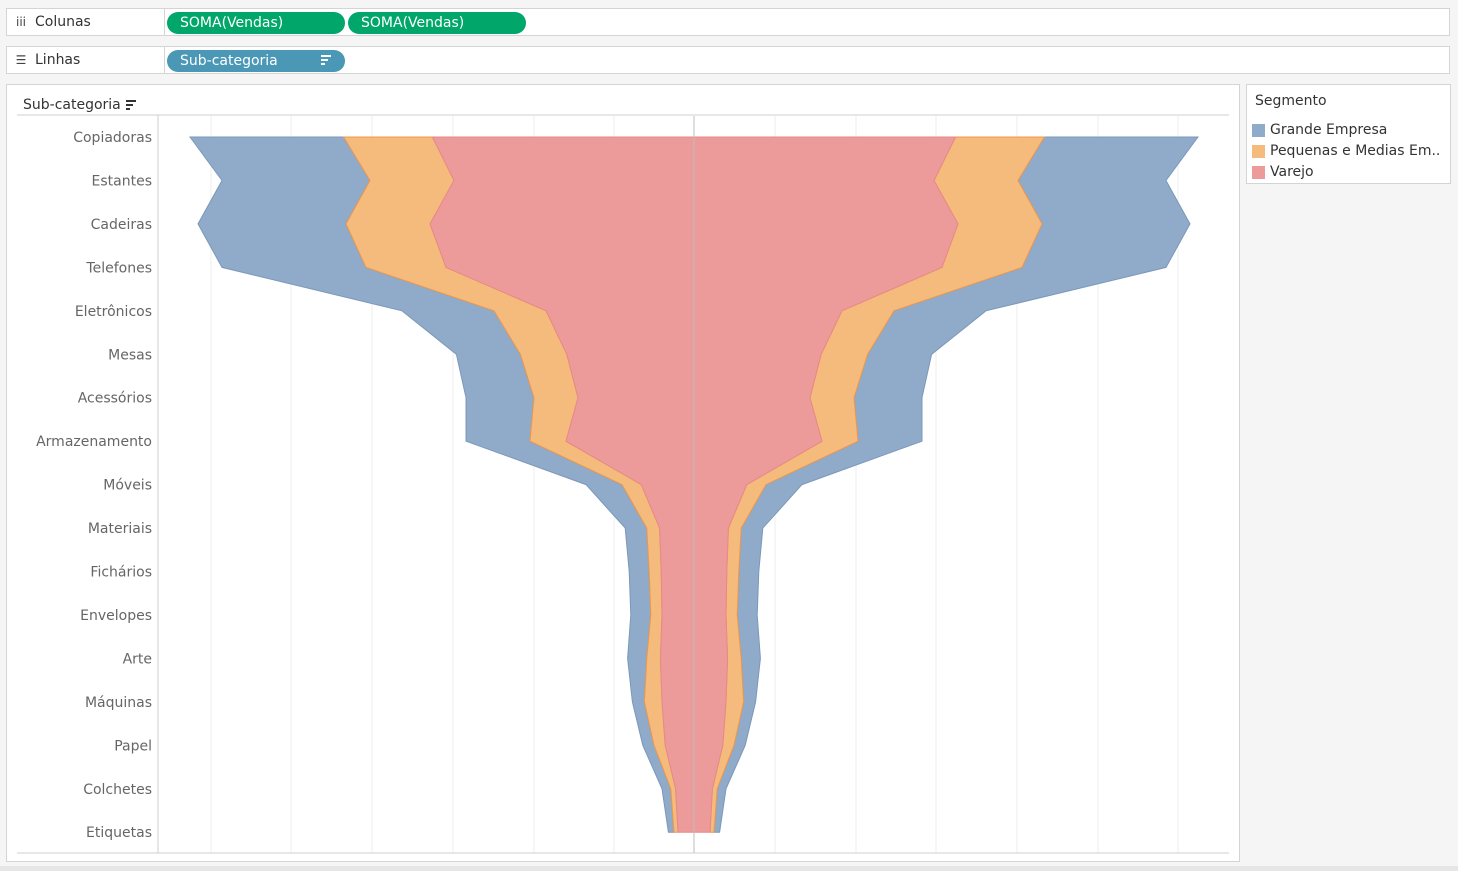  I want to click on columns-icon: iii, so click(20, 22).